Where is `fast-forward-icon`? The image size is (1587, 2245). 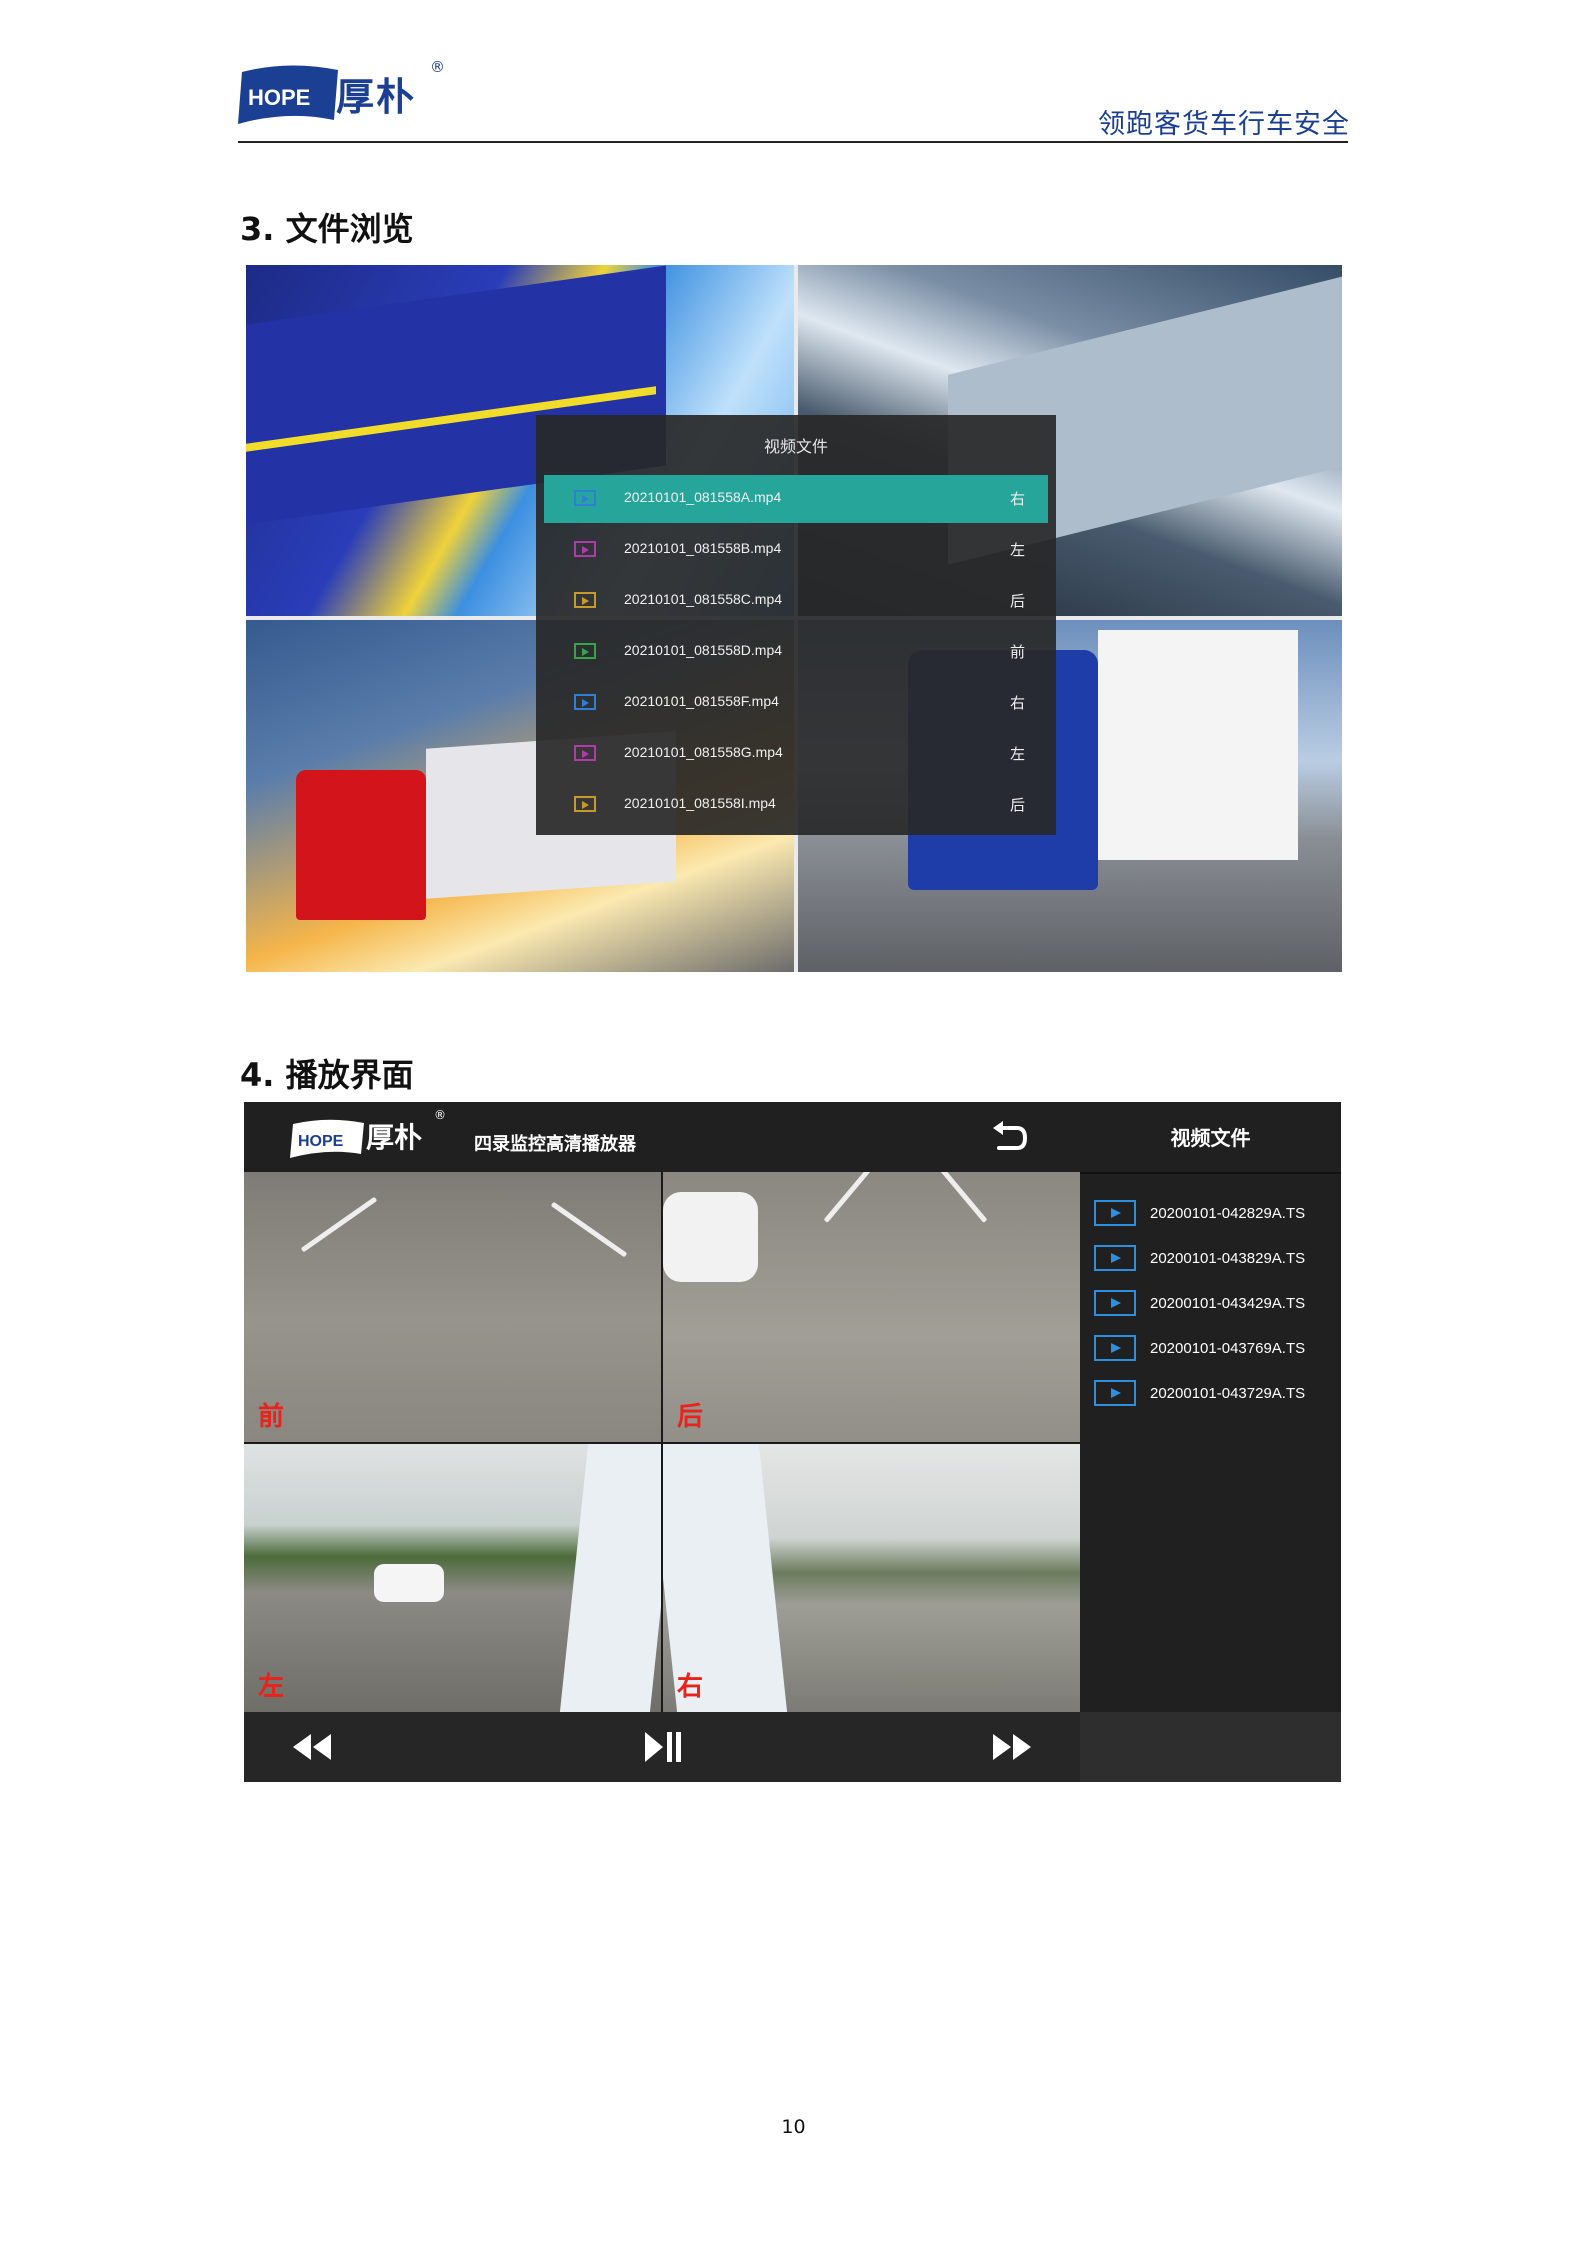 fast-forward-icon is located at coordinates (1012, 1747).